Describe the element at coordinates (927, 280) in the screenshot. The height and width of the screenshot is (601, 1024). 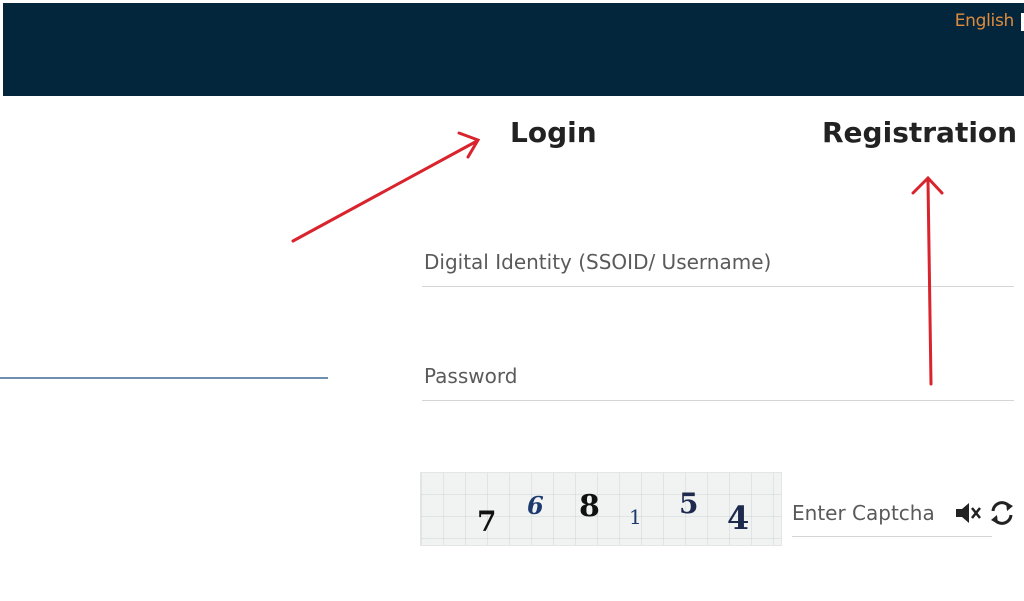
I see `arrow-to-registration-icon` at that location.